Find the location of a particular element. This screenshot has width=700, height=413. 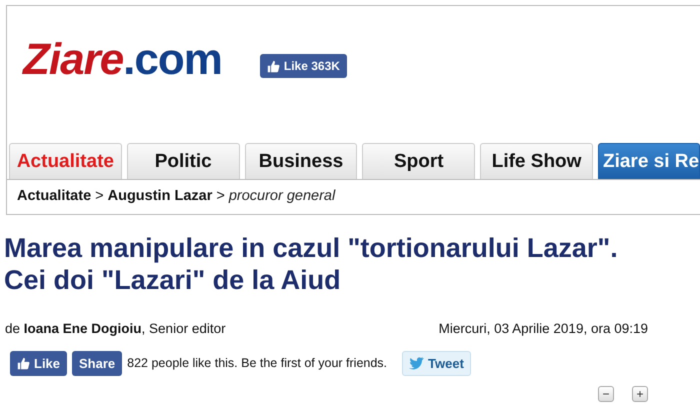

article-headline: Marea manipulare in cazul "tortionarului Lazar". Cei doi "Lazari" de la Aiud is located at coordinates (311, 265).